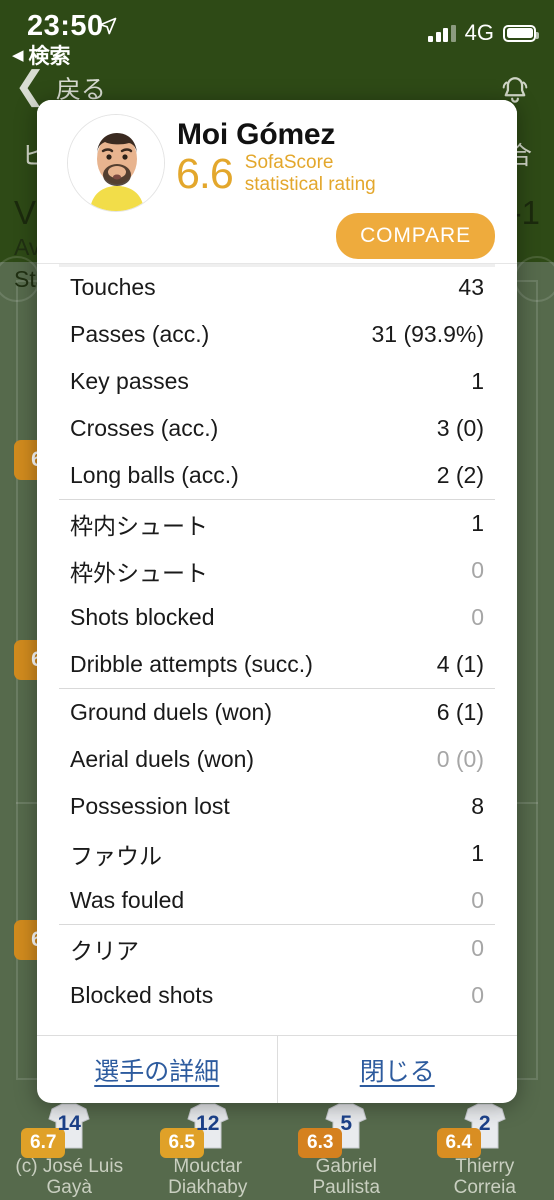 This screenshot has height=1200, width=554. I want to click on rating-label: SofaScore statistical rating, so click(310, 174).